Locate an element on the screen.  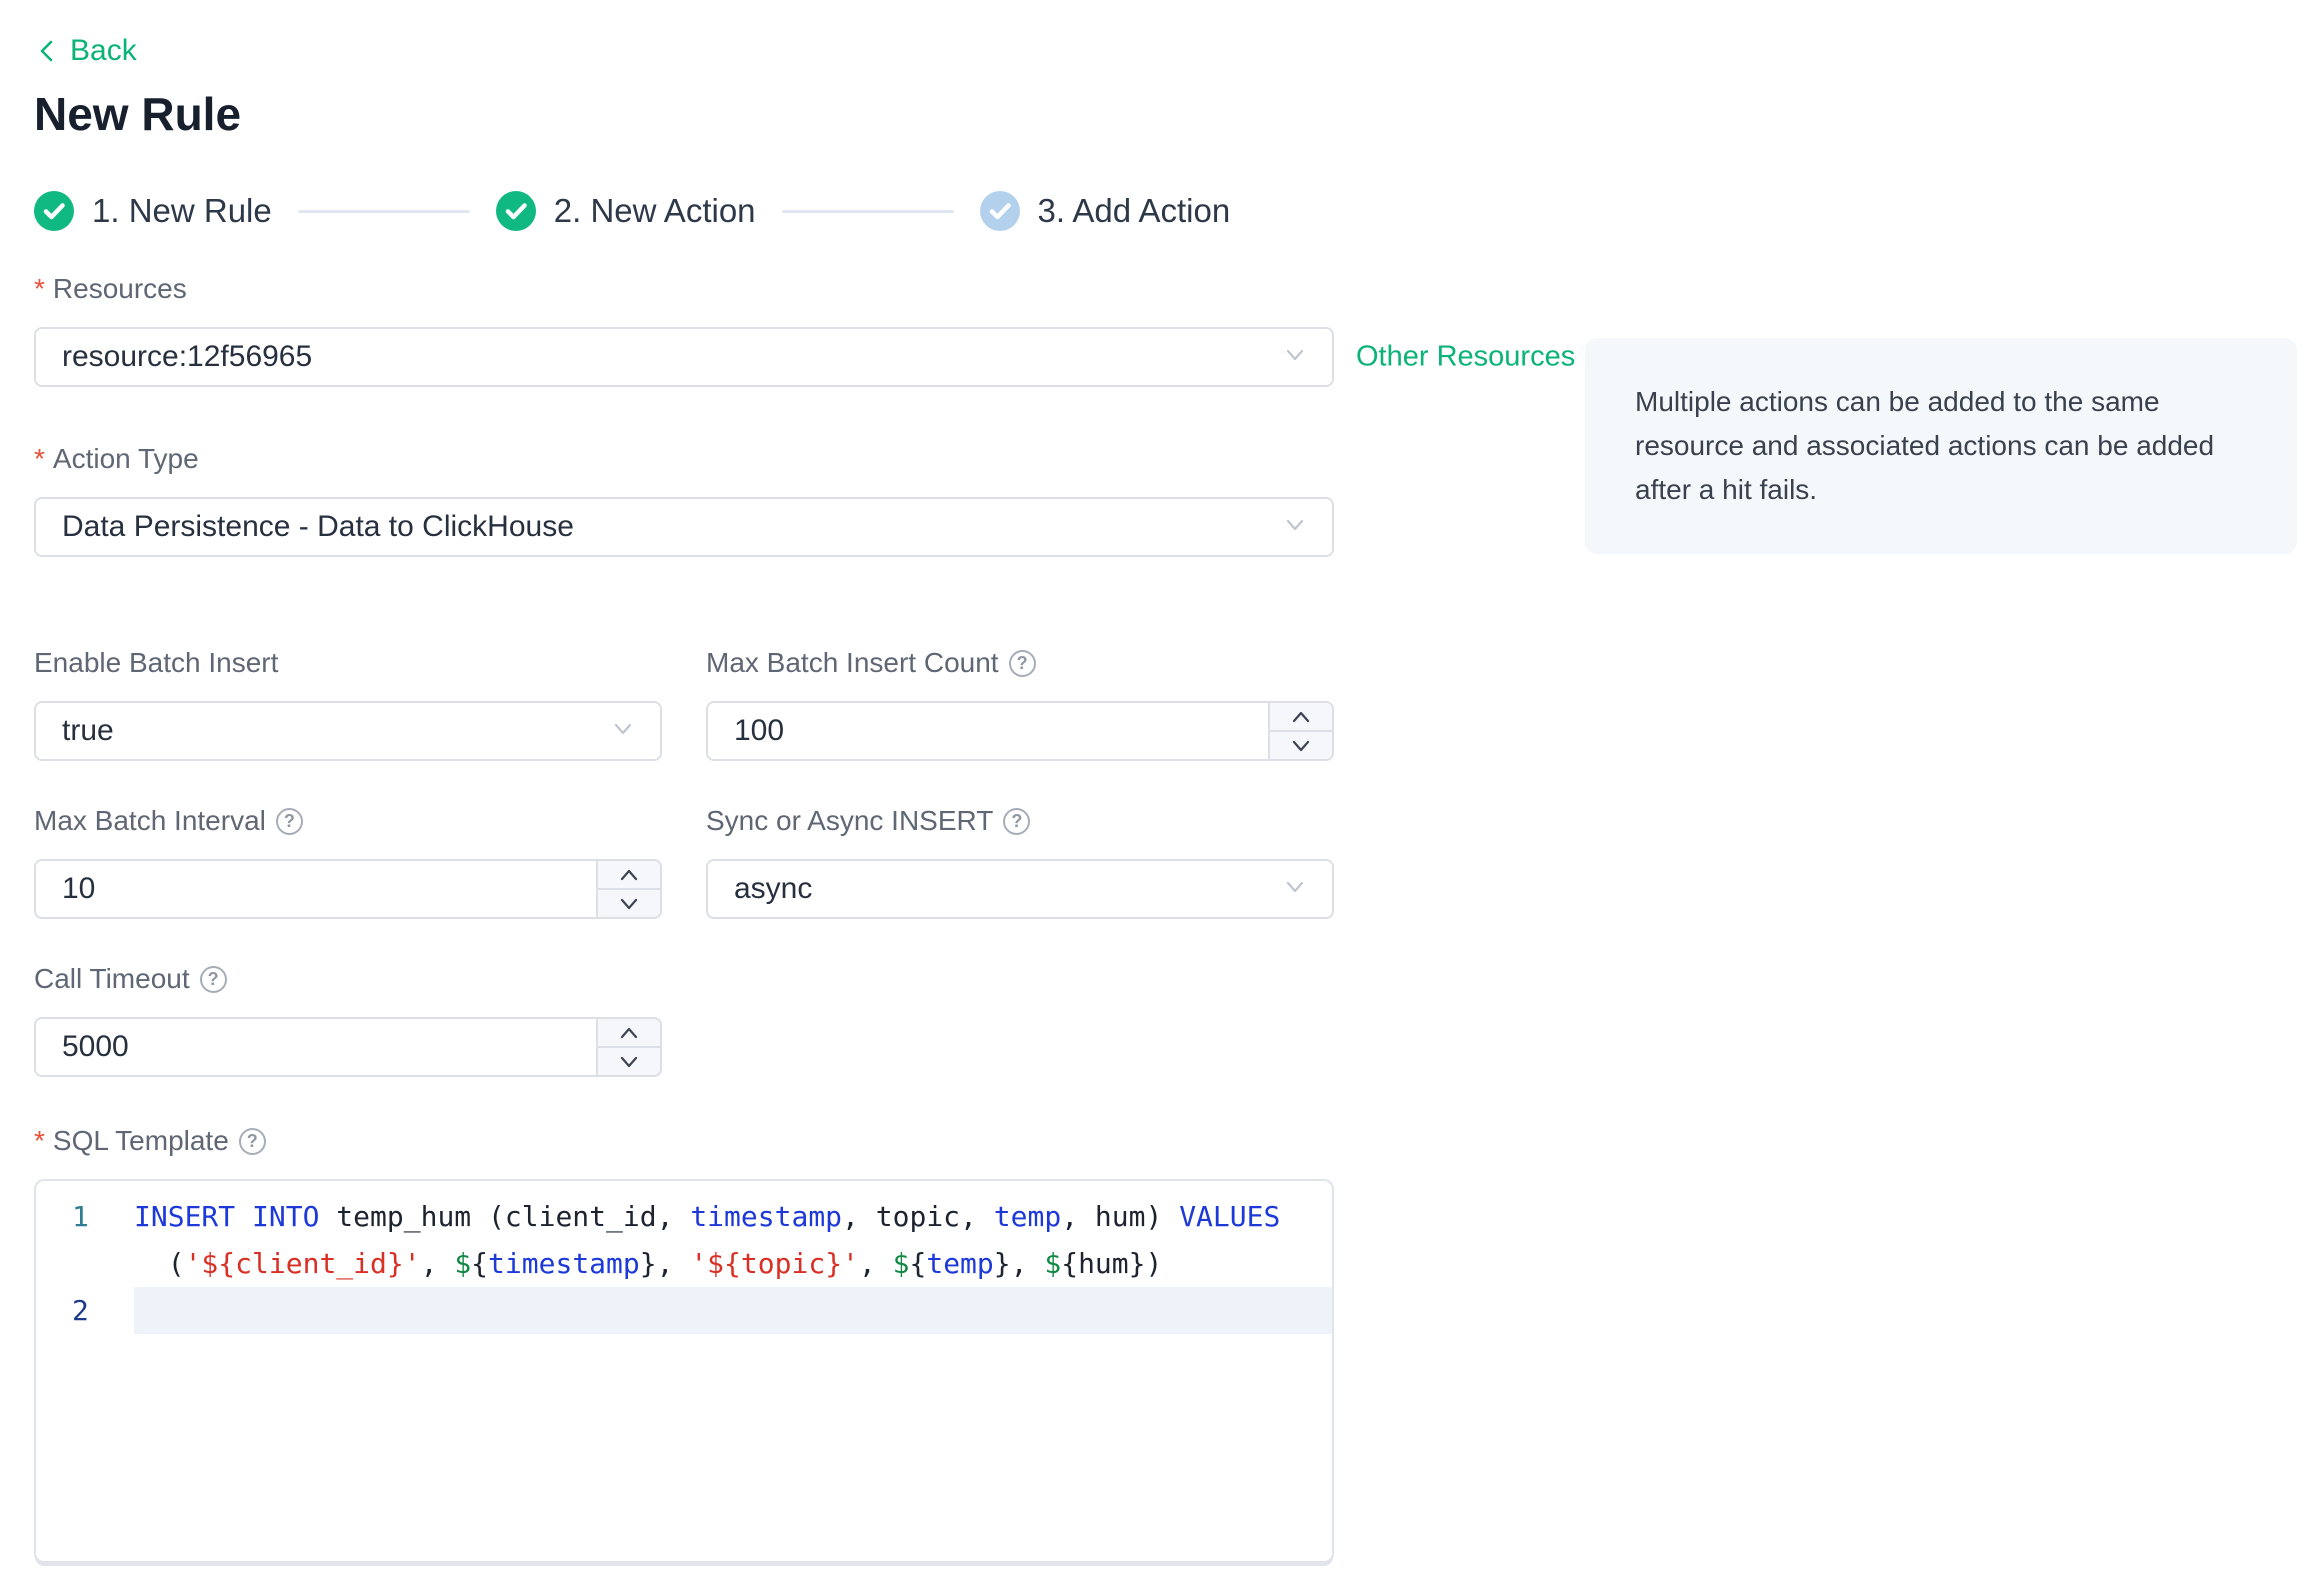
call-timeout-value: 5000 is located at coordinates (95, 1046).